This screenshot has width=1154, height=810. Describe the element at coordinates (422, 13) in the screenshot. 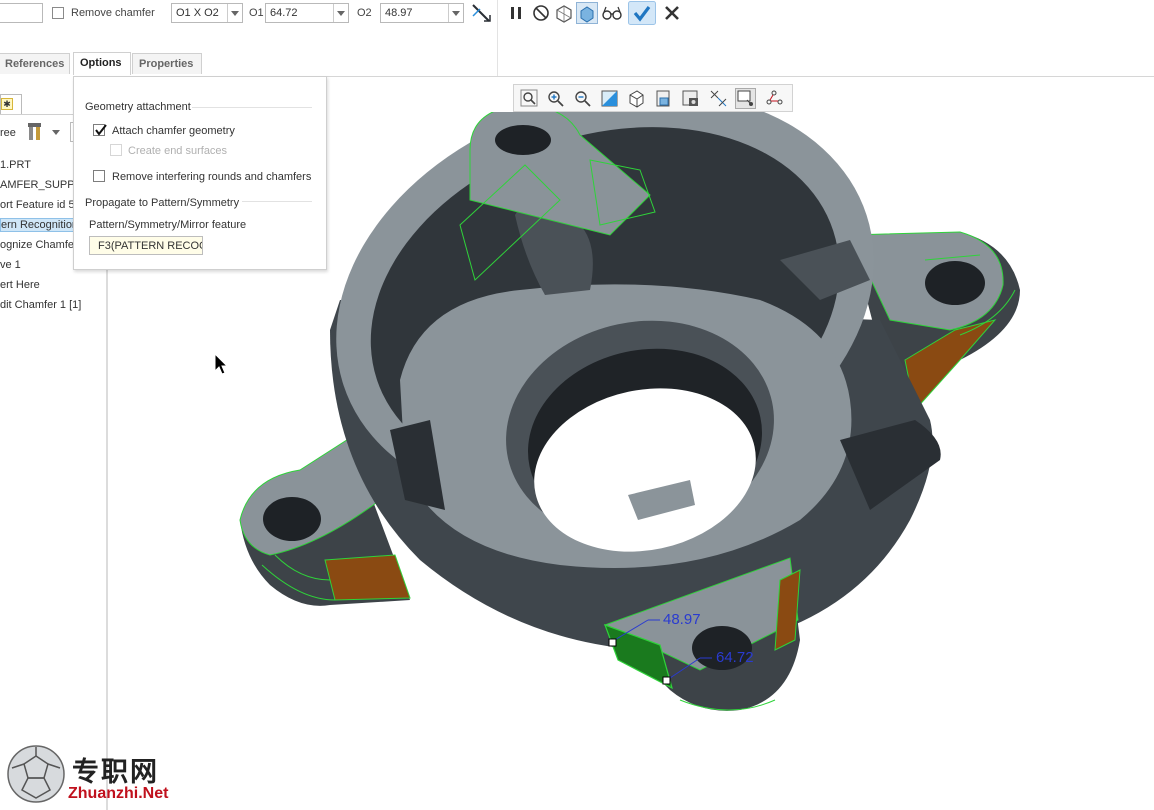

I see `o2-value-field: 48.97` at that location.